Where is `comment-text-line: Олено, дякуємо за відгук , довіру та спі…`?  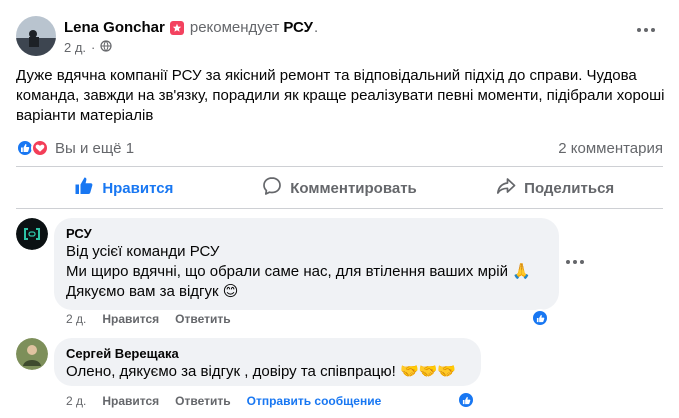
comment-text-line: Олено, дякуємо за відгук , довіру та спі… is located at coordinates (261, 371).